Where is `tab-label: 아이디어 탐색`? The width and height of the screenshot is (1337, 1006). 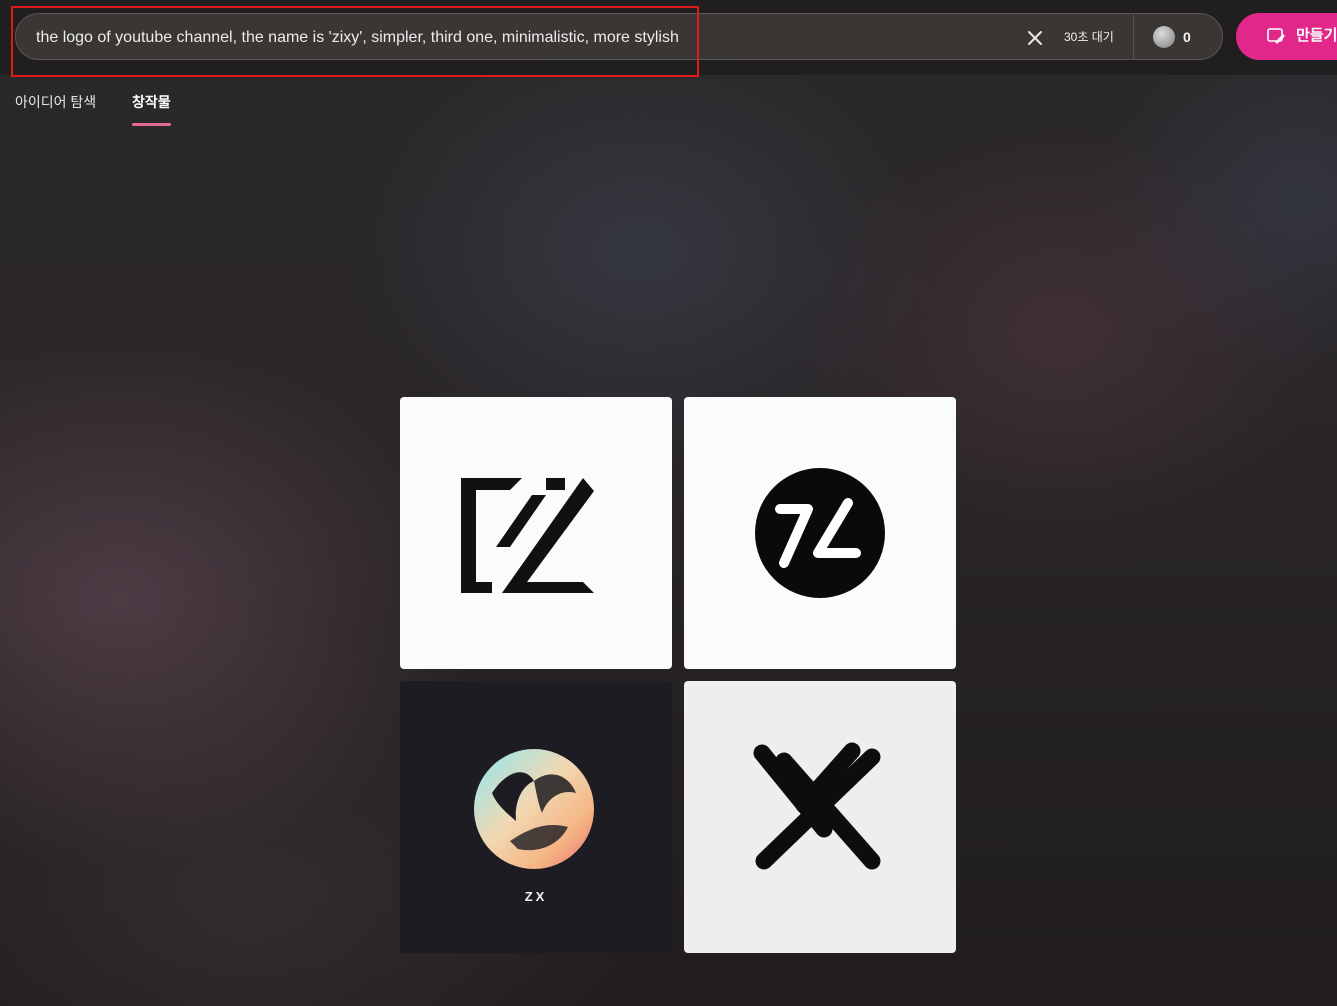 tab-label: 아이디어 탐색 is located at coordinates (56, 102).